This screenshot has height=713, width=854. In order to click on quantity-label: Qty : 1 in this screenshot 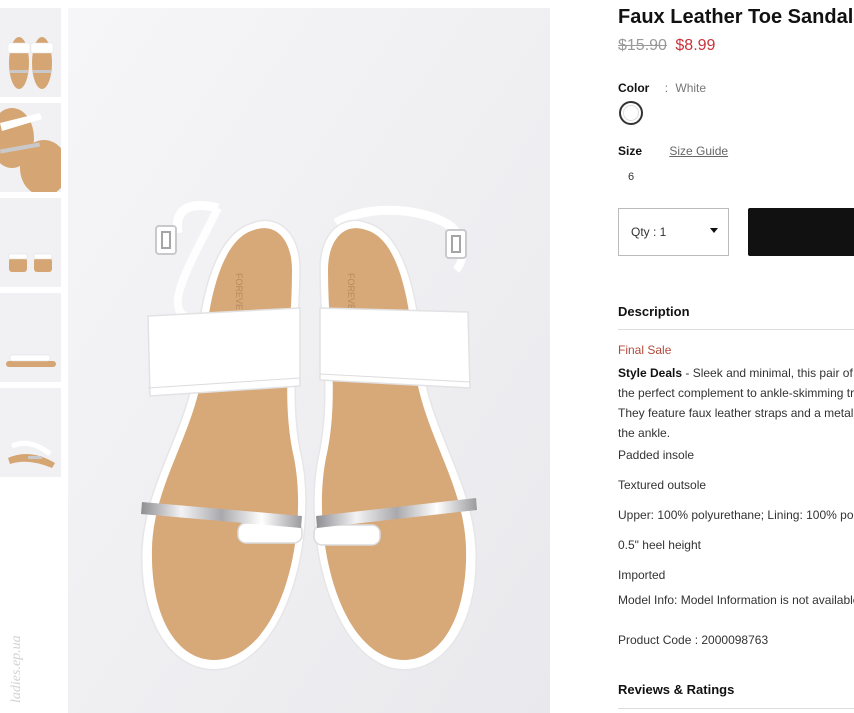, I will do `click(649, 232)`.